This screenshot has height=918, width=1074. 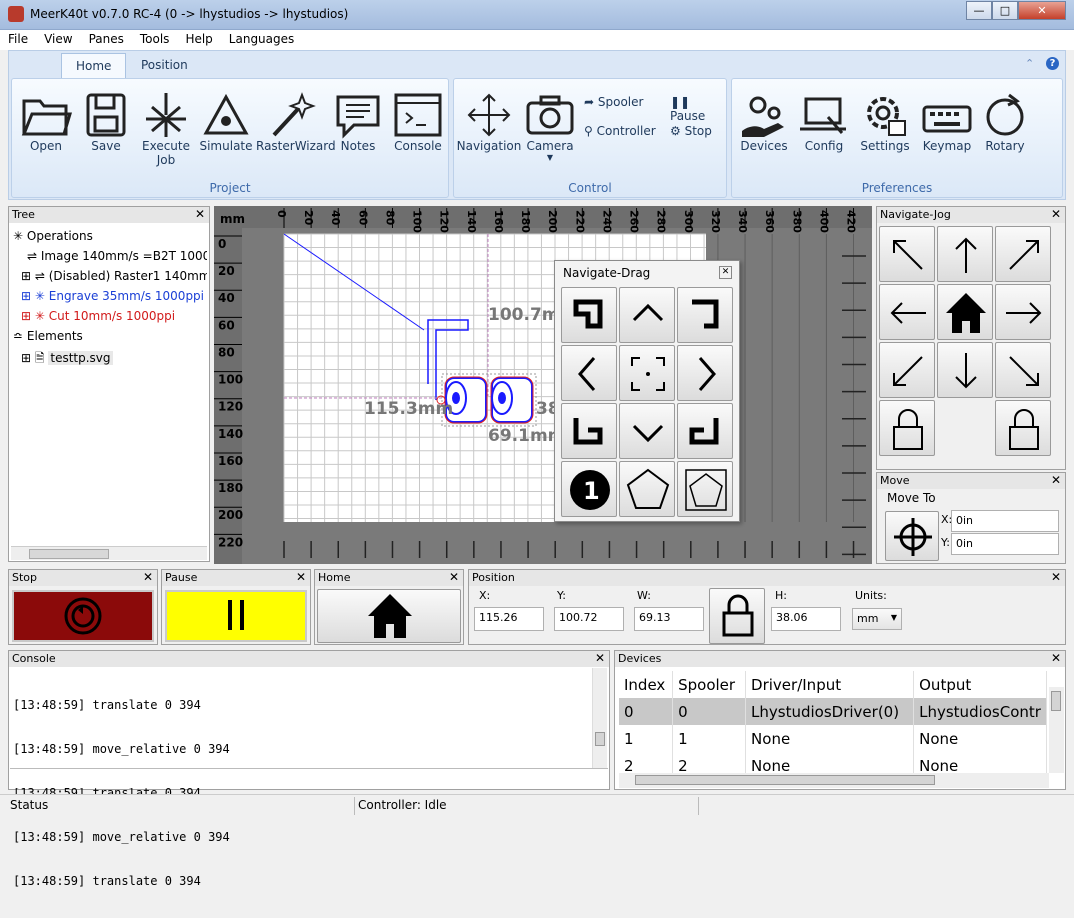 What do you see at coordinates (164, 65) in the screenshot?
I see `tab-position: Position` at bounding box center [164, 65].